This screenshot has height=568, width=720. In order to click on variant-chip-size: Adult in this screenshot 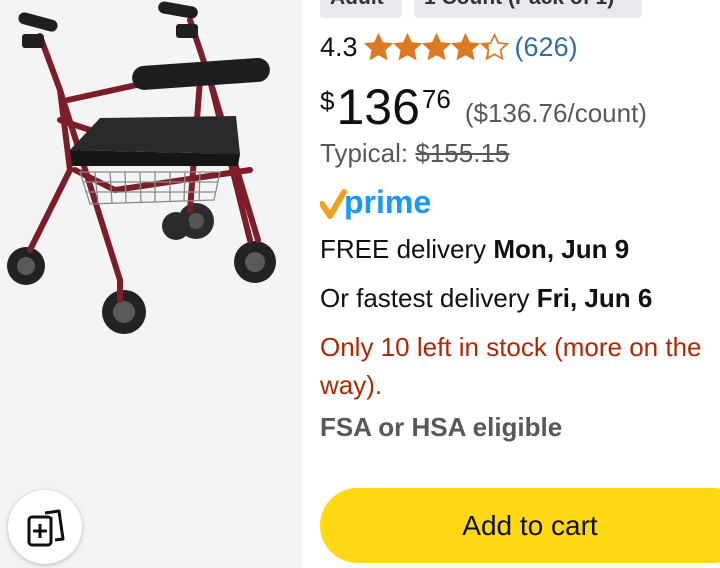, I will do `click(361, 9)`.